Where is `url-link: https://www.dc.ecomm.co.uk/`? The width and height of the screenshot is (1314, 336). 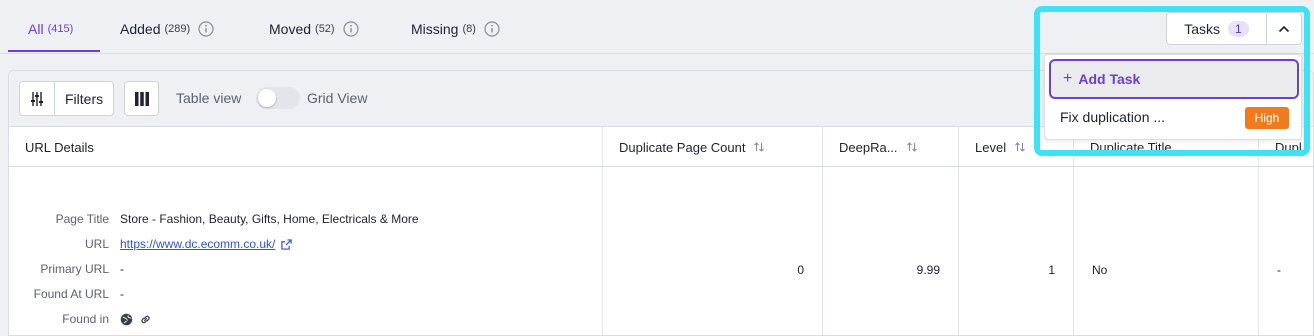
url-link: https://www.dc.ecomm.co.uk/ is located at coordinates (197, 244).